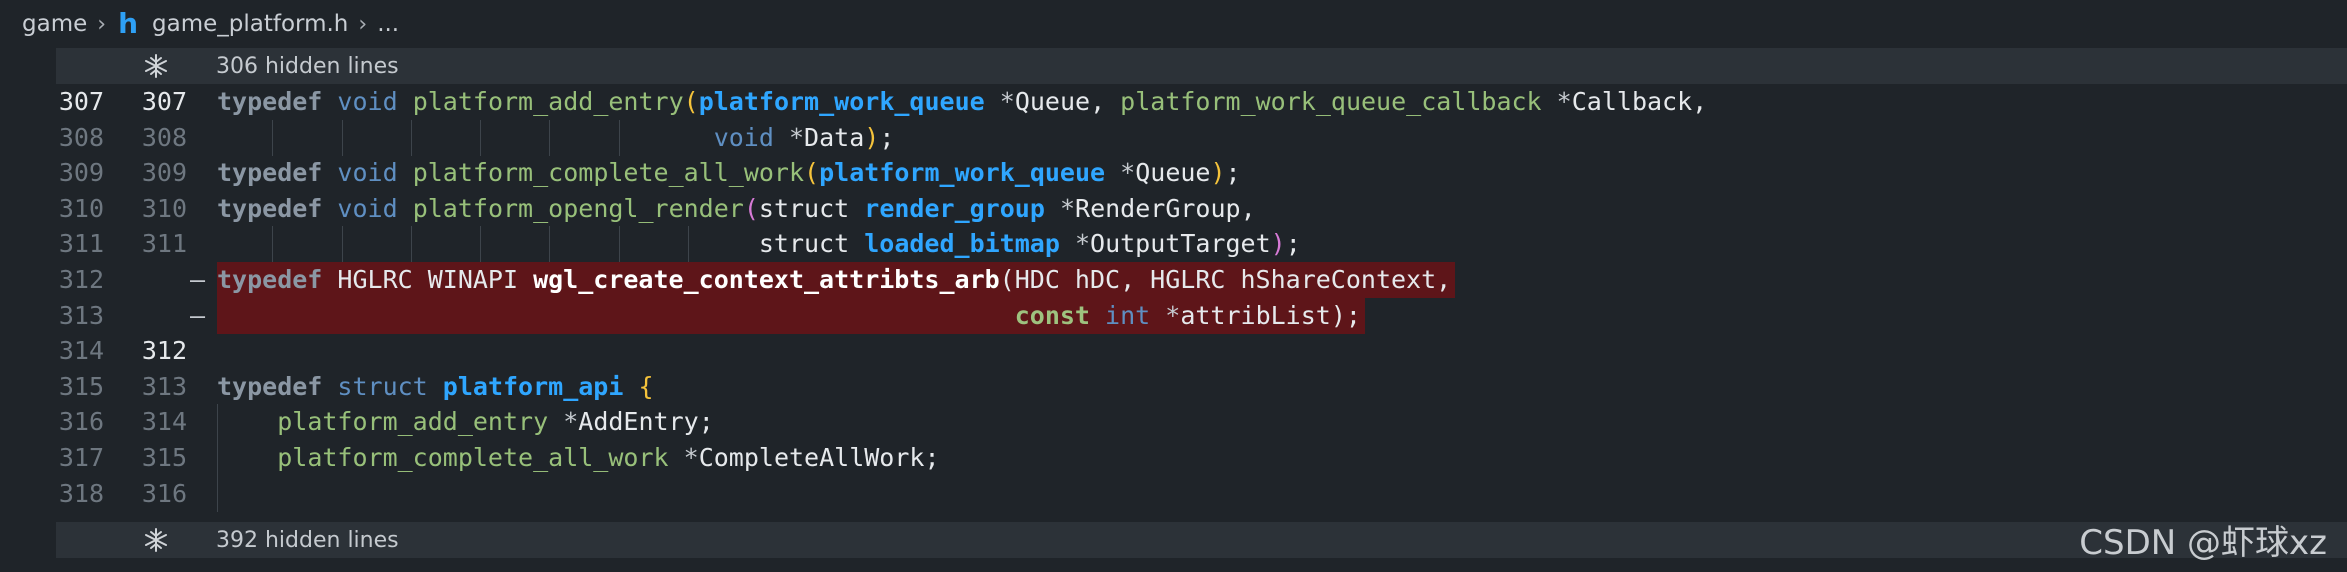 Image resolution: width=2347 pixels, height=572 pixels. What do you see at coordinates (43, 24) in the screenshot?
I see `breadcrumb-folder: game` at bounding box center [43, 24].